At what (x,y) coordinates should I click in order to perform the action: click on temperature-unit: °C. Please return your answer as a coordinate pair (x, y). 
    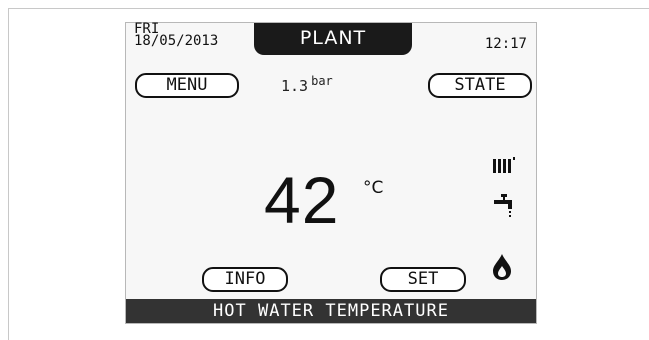
    Looking at the image, I should click on (373, 188).